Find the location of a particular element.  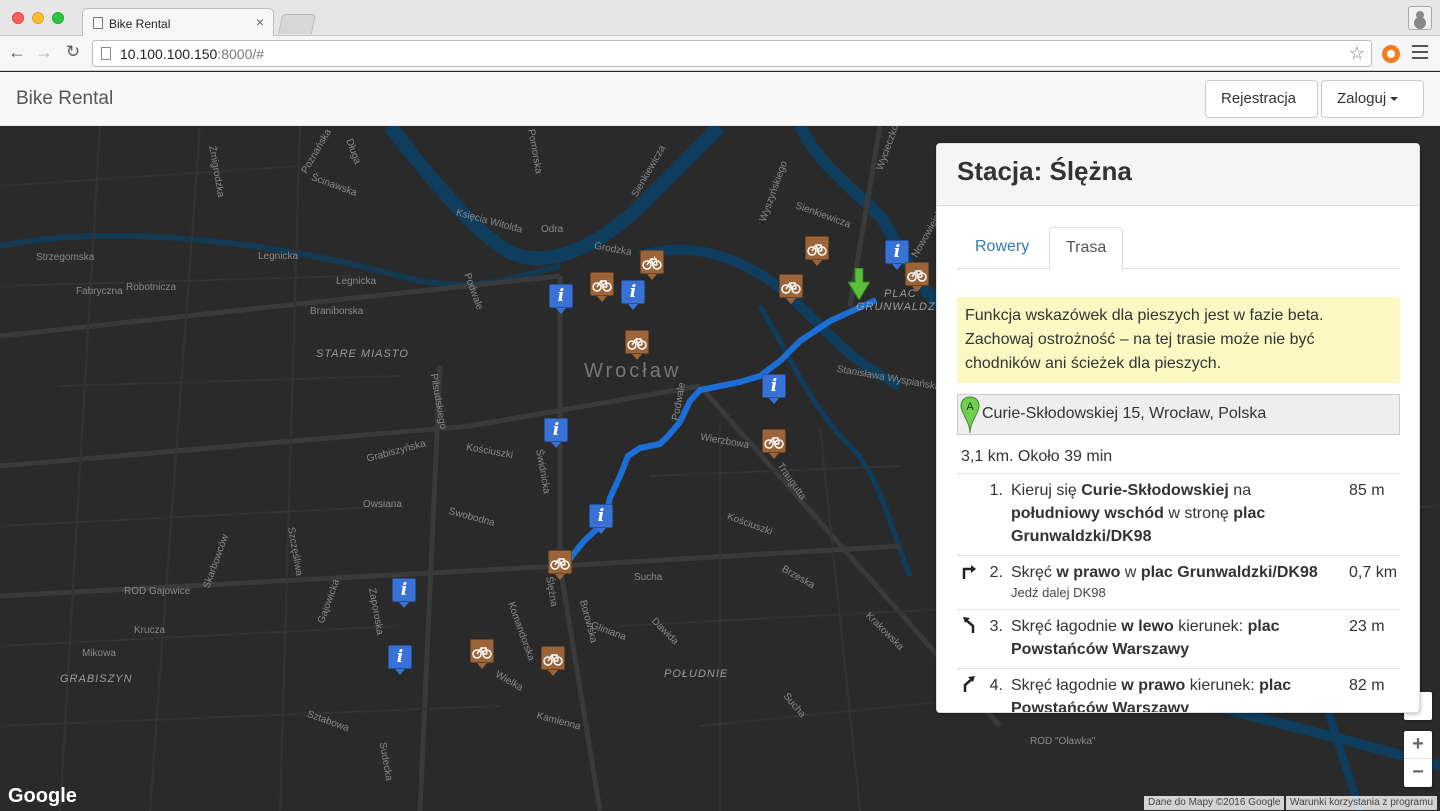

register-button: Rejestracja is located at coordinates (1261, 99).